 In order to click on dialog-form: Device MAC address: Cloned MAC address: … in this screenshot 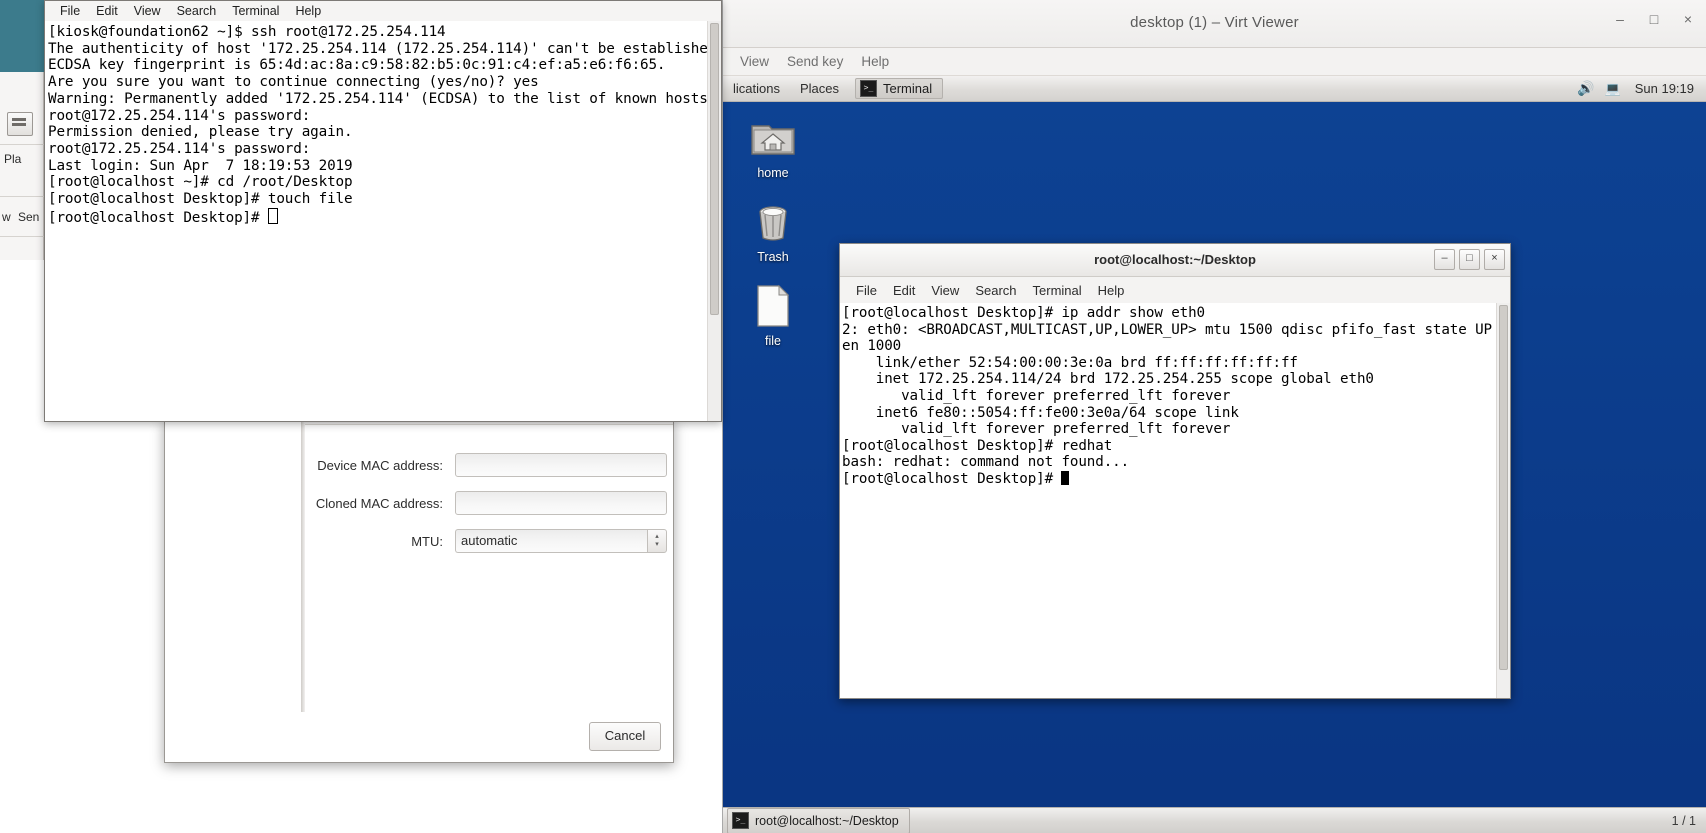, I will do `click(491, 510)`.